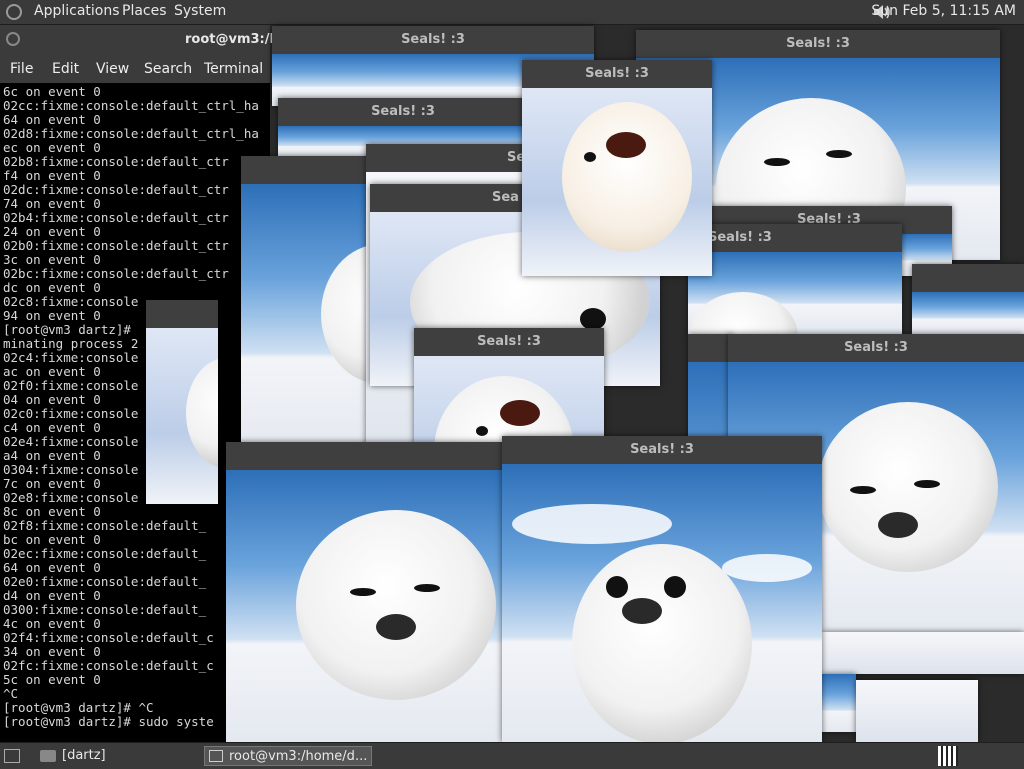  Describe the element at coordinates (112, 69) in the screenshot. I see `menu-view: View` at that location.